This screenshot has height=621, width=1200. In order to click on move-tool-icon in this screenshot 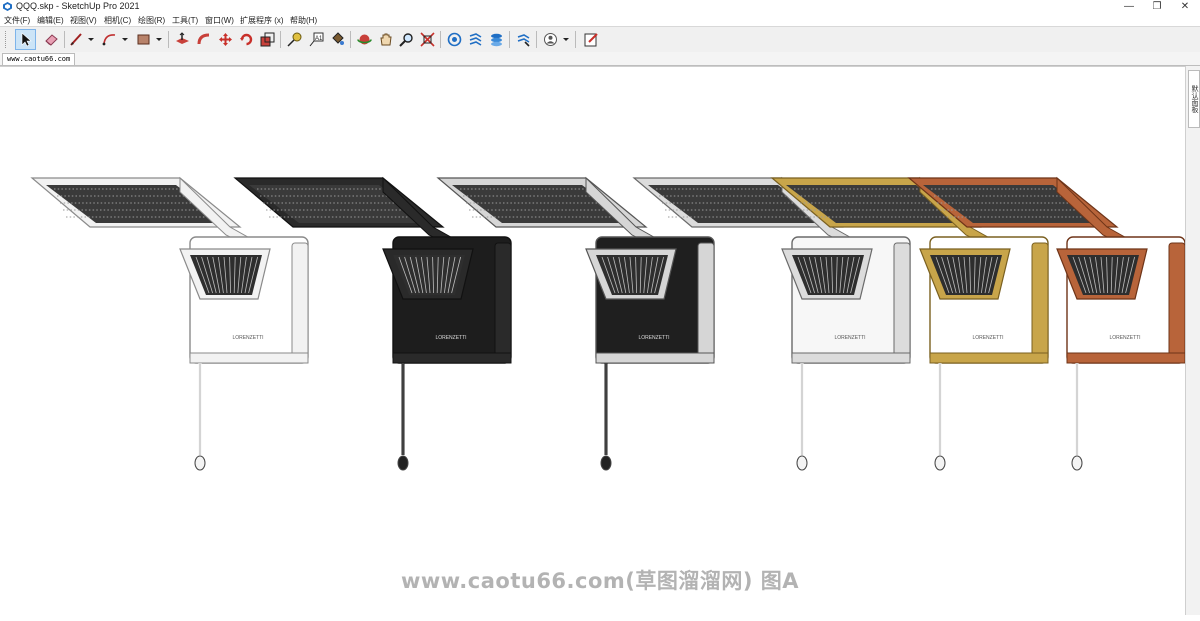, I will do `click(225, 39)`.